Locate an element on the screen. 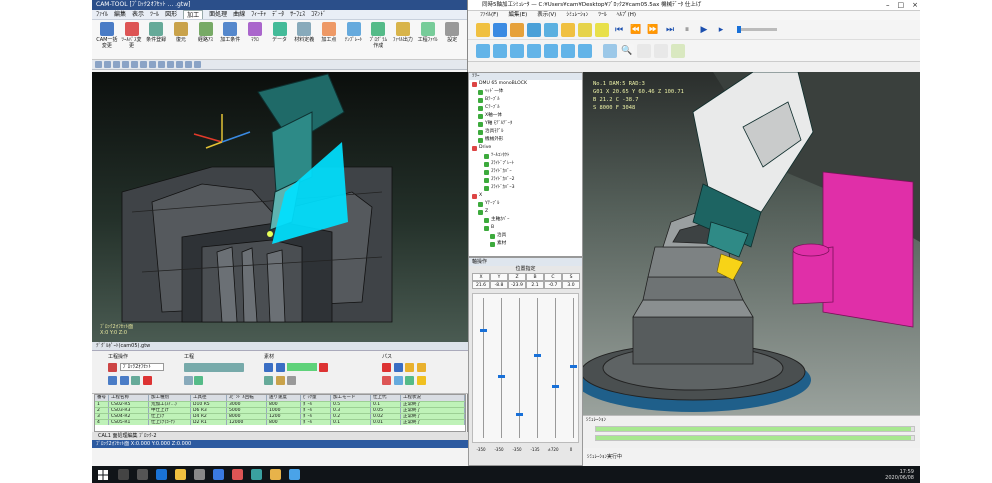 The height and width of the screenshot is (483, 992). machine-icon is located at coordinates (500, 29).